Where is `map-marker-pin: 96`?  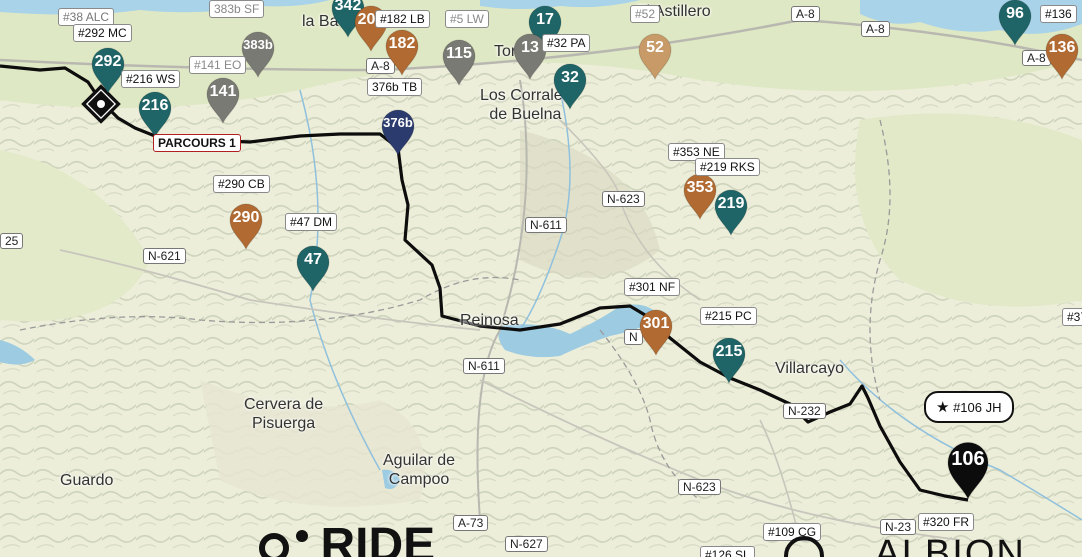 map-marker-pin: 96 is located at coordinates (1015, 23).